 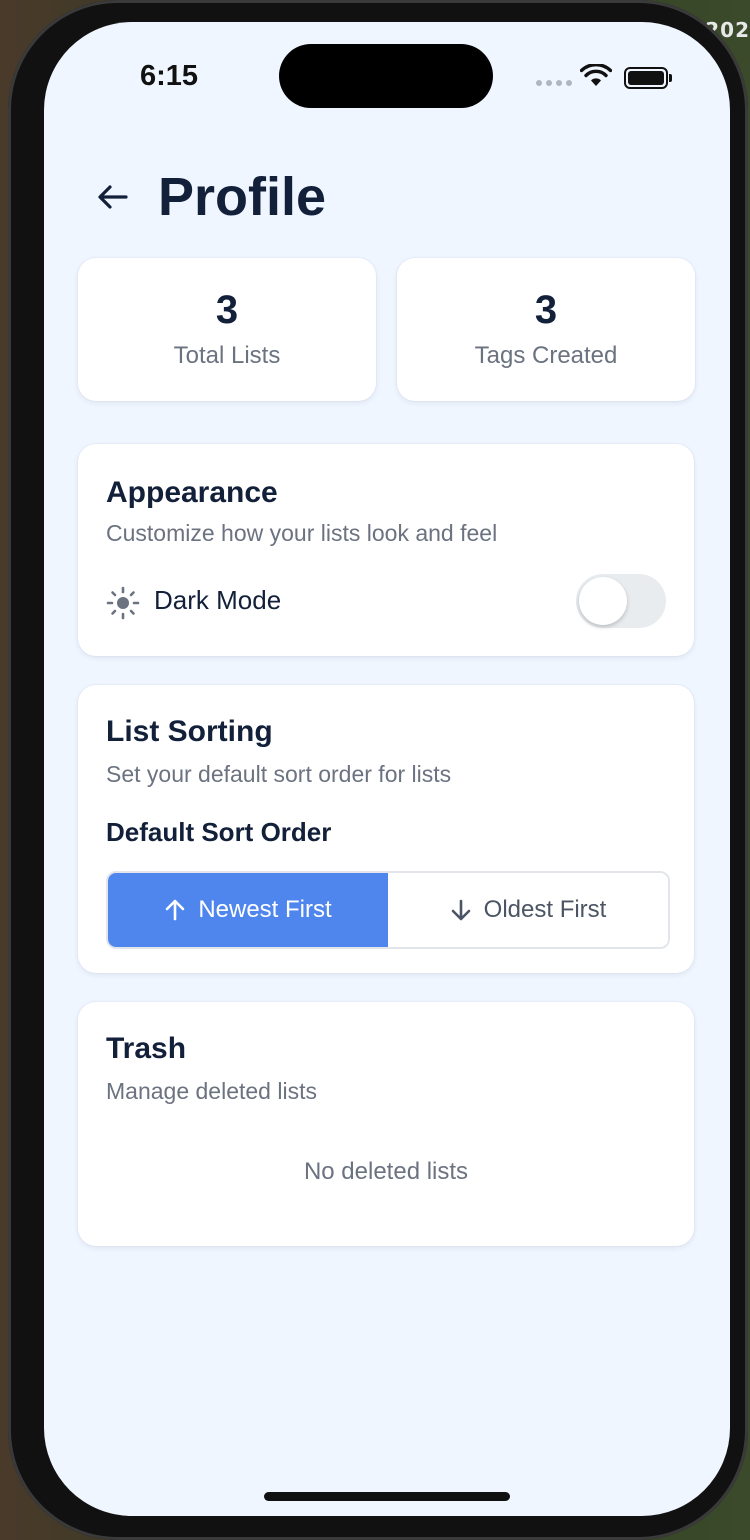 What do you see at coordinates (242, 197) in the screenshot?
I see `page-title: Profile` at bounding box center [242, 197].